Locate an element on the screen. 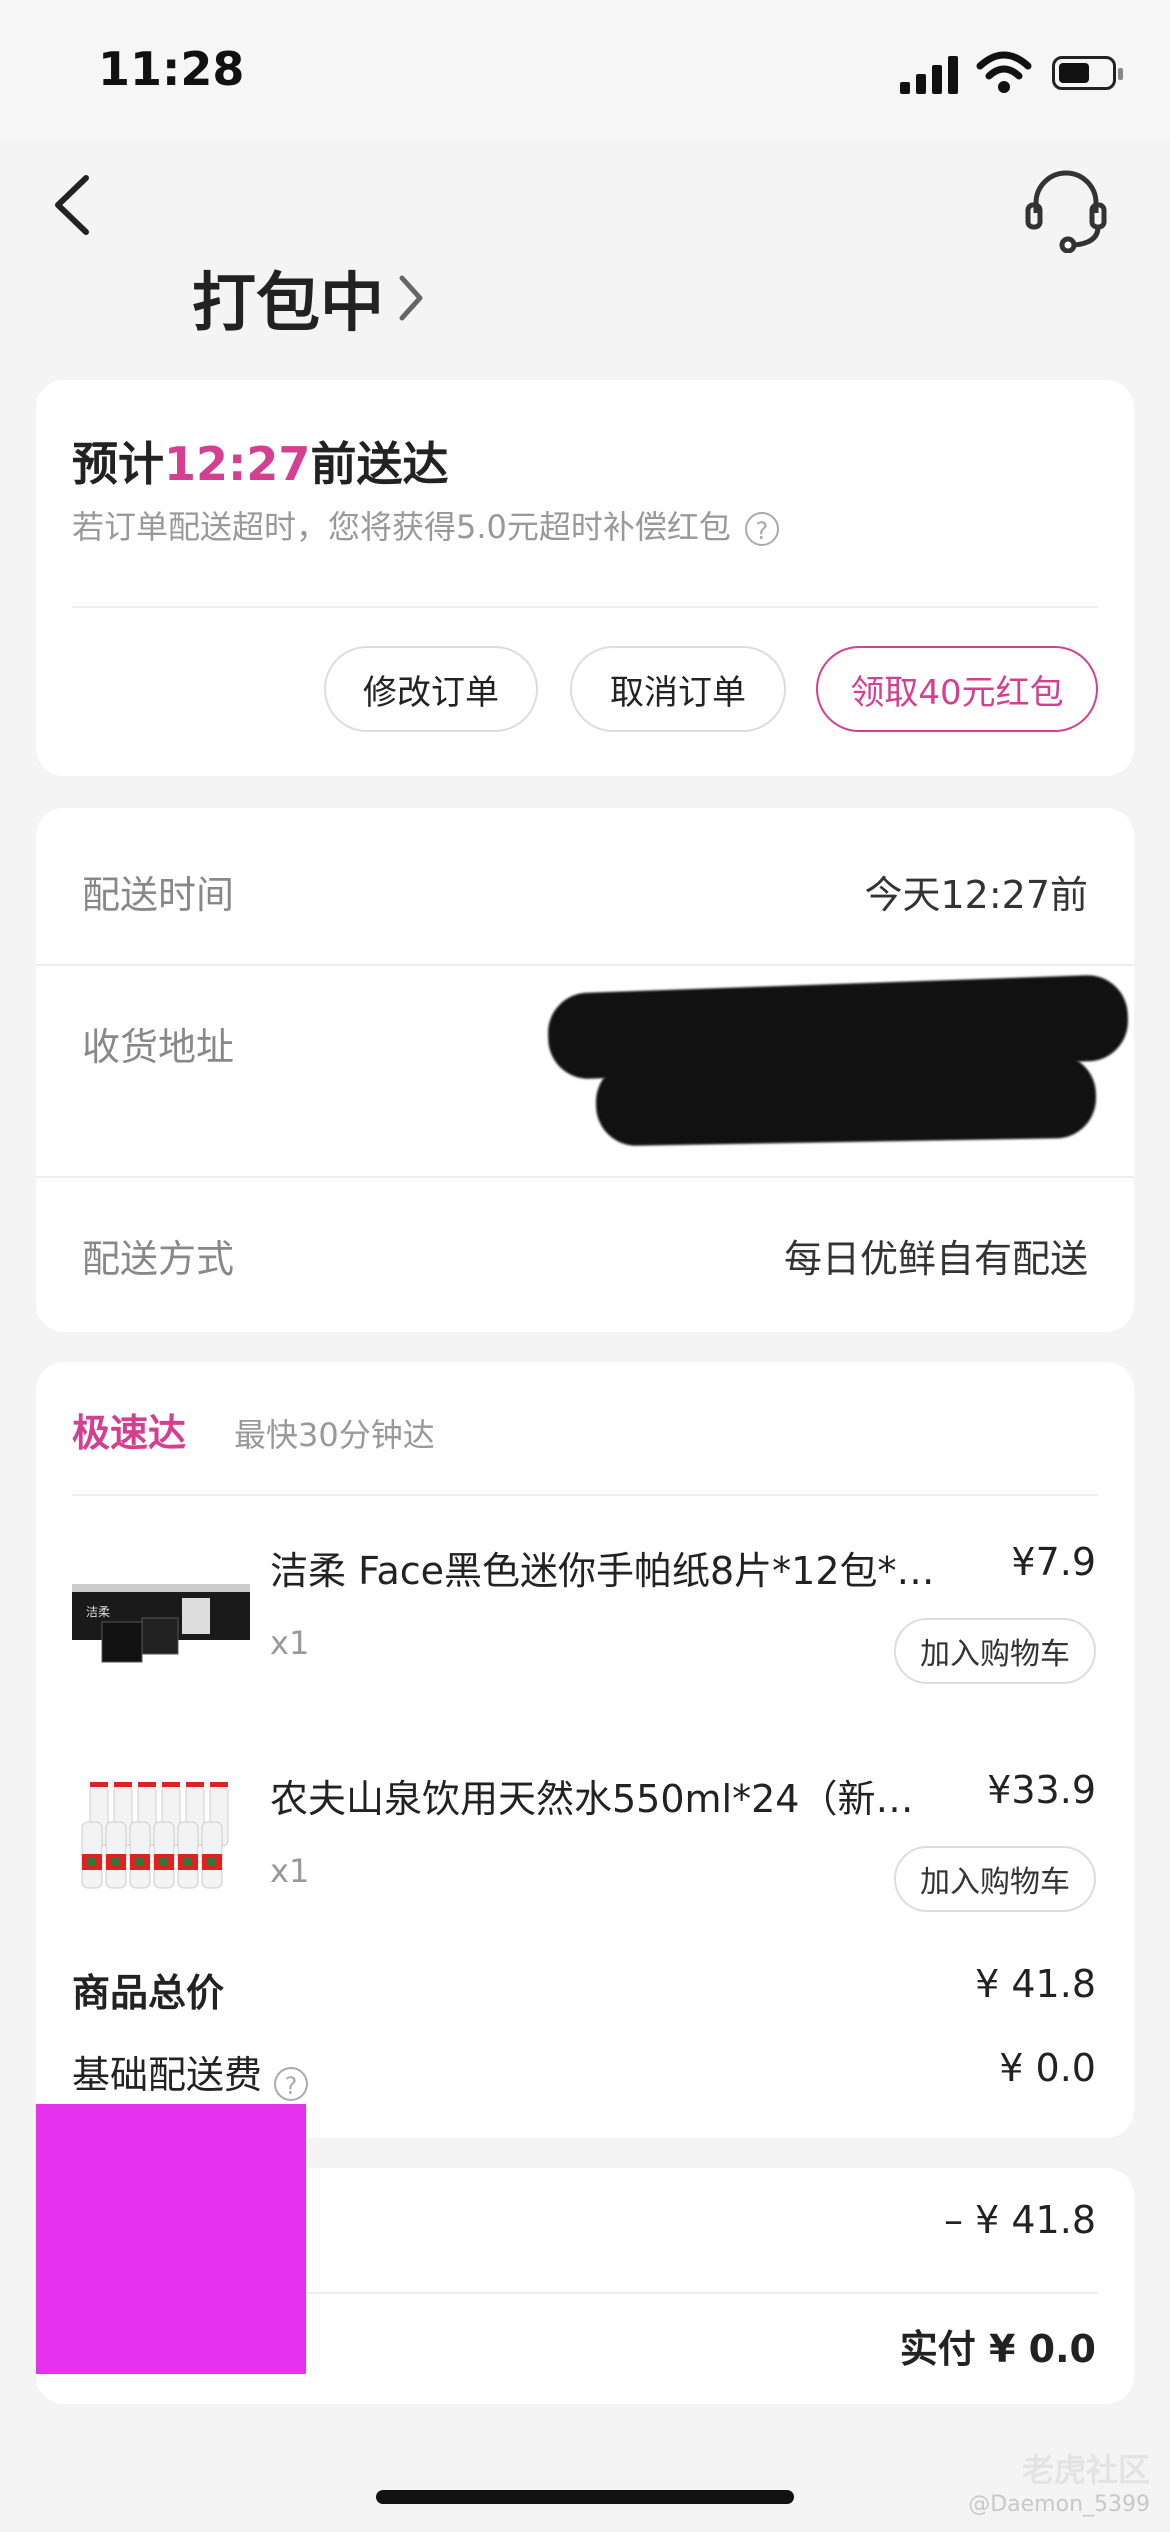  eta-text: 预计12:27前送达 is located at coordinates (260, 464).